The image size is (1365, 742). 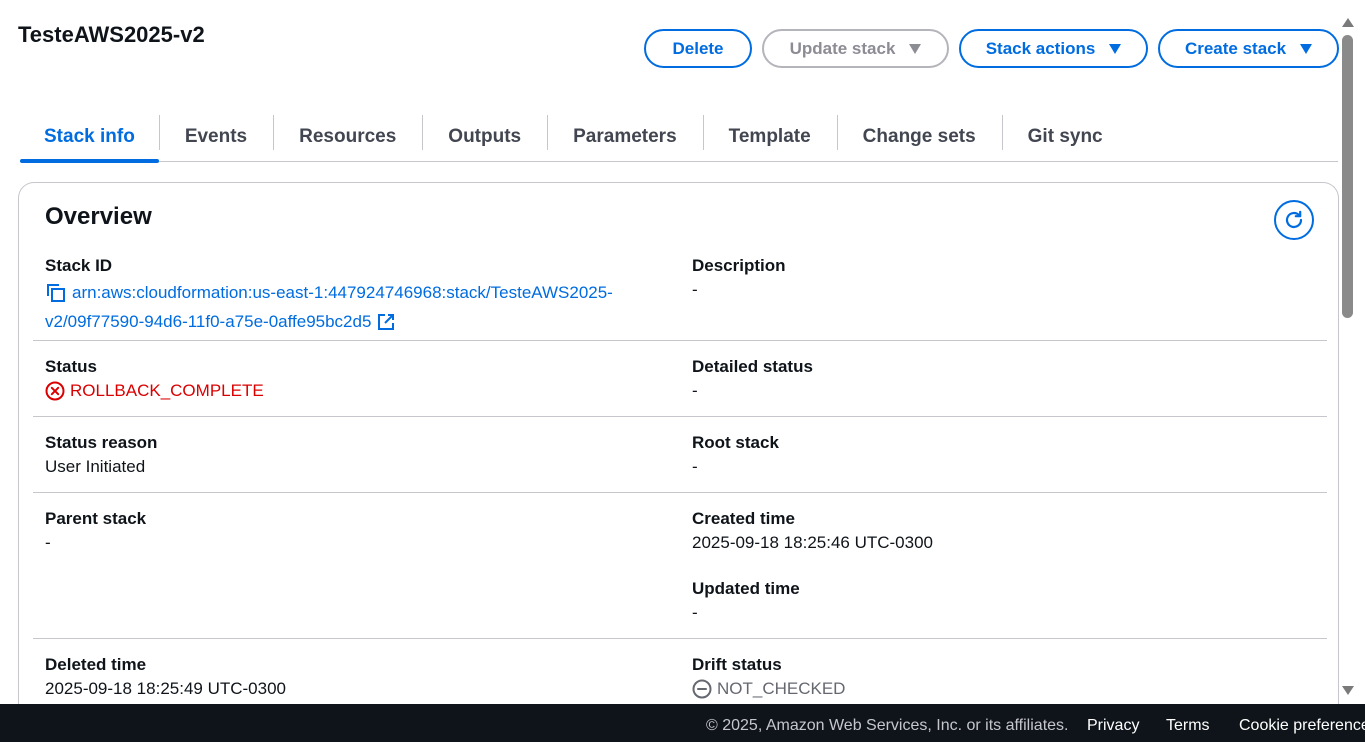 I want to click on status-reason-field: Status reason User Initiated, so click(x=101, y=455).